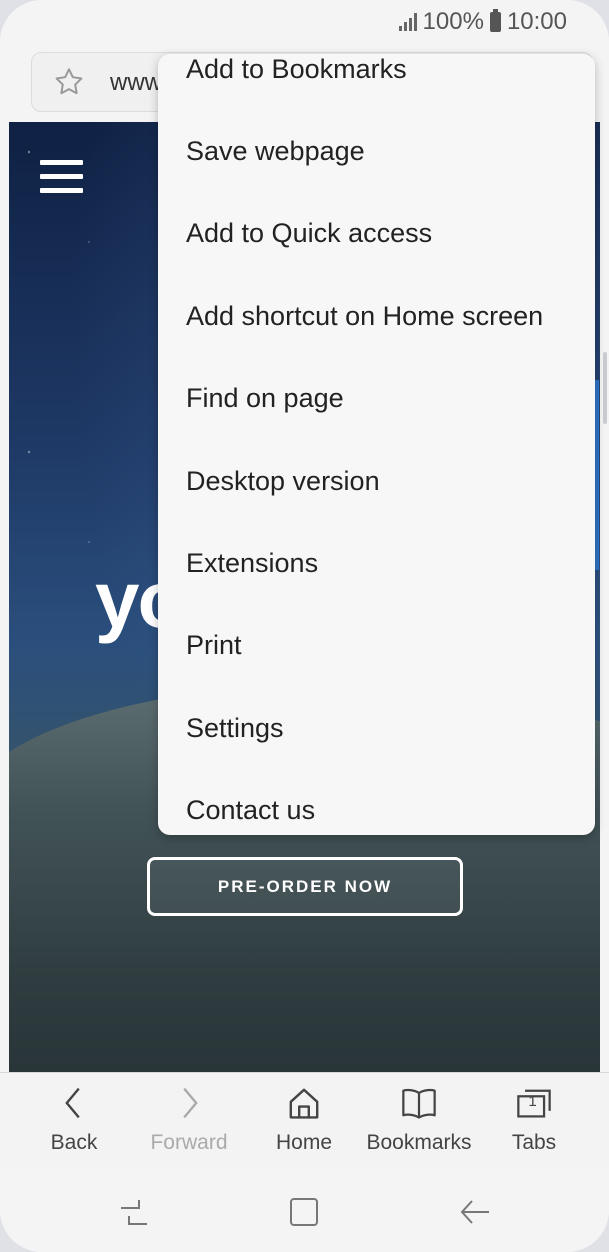 The image size is (609, 1252). I want to click on bookmarks-label: Bookmarks, so click(419, 1142).